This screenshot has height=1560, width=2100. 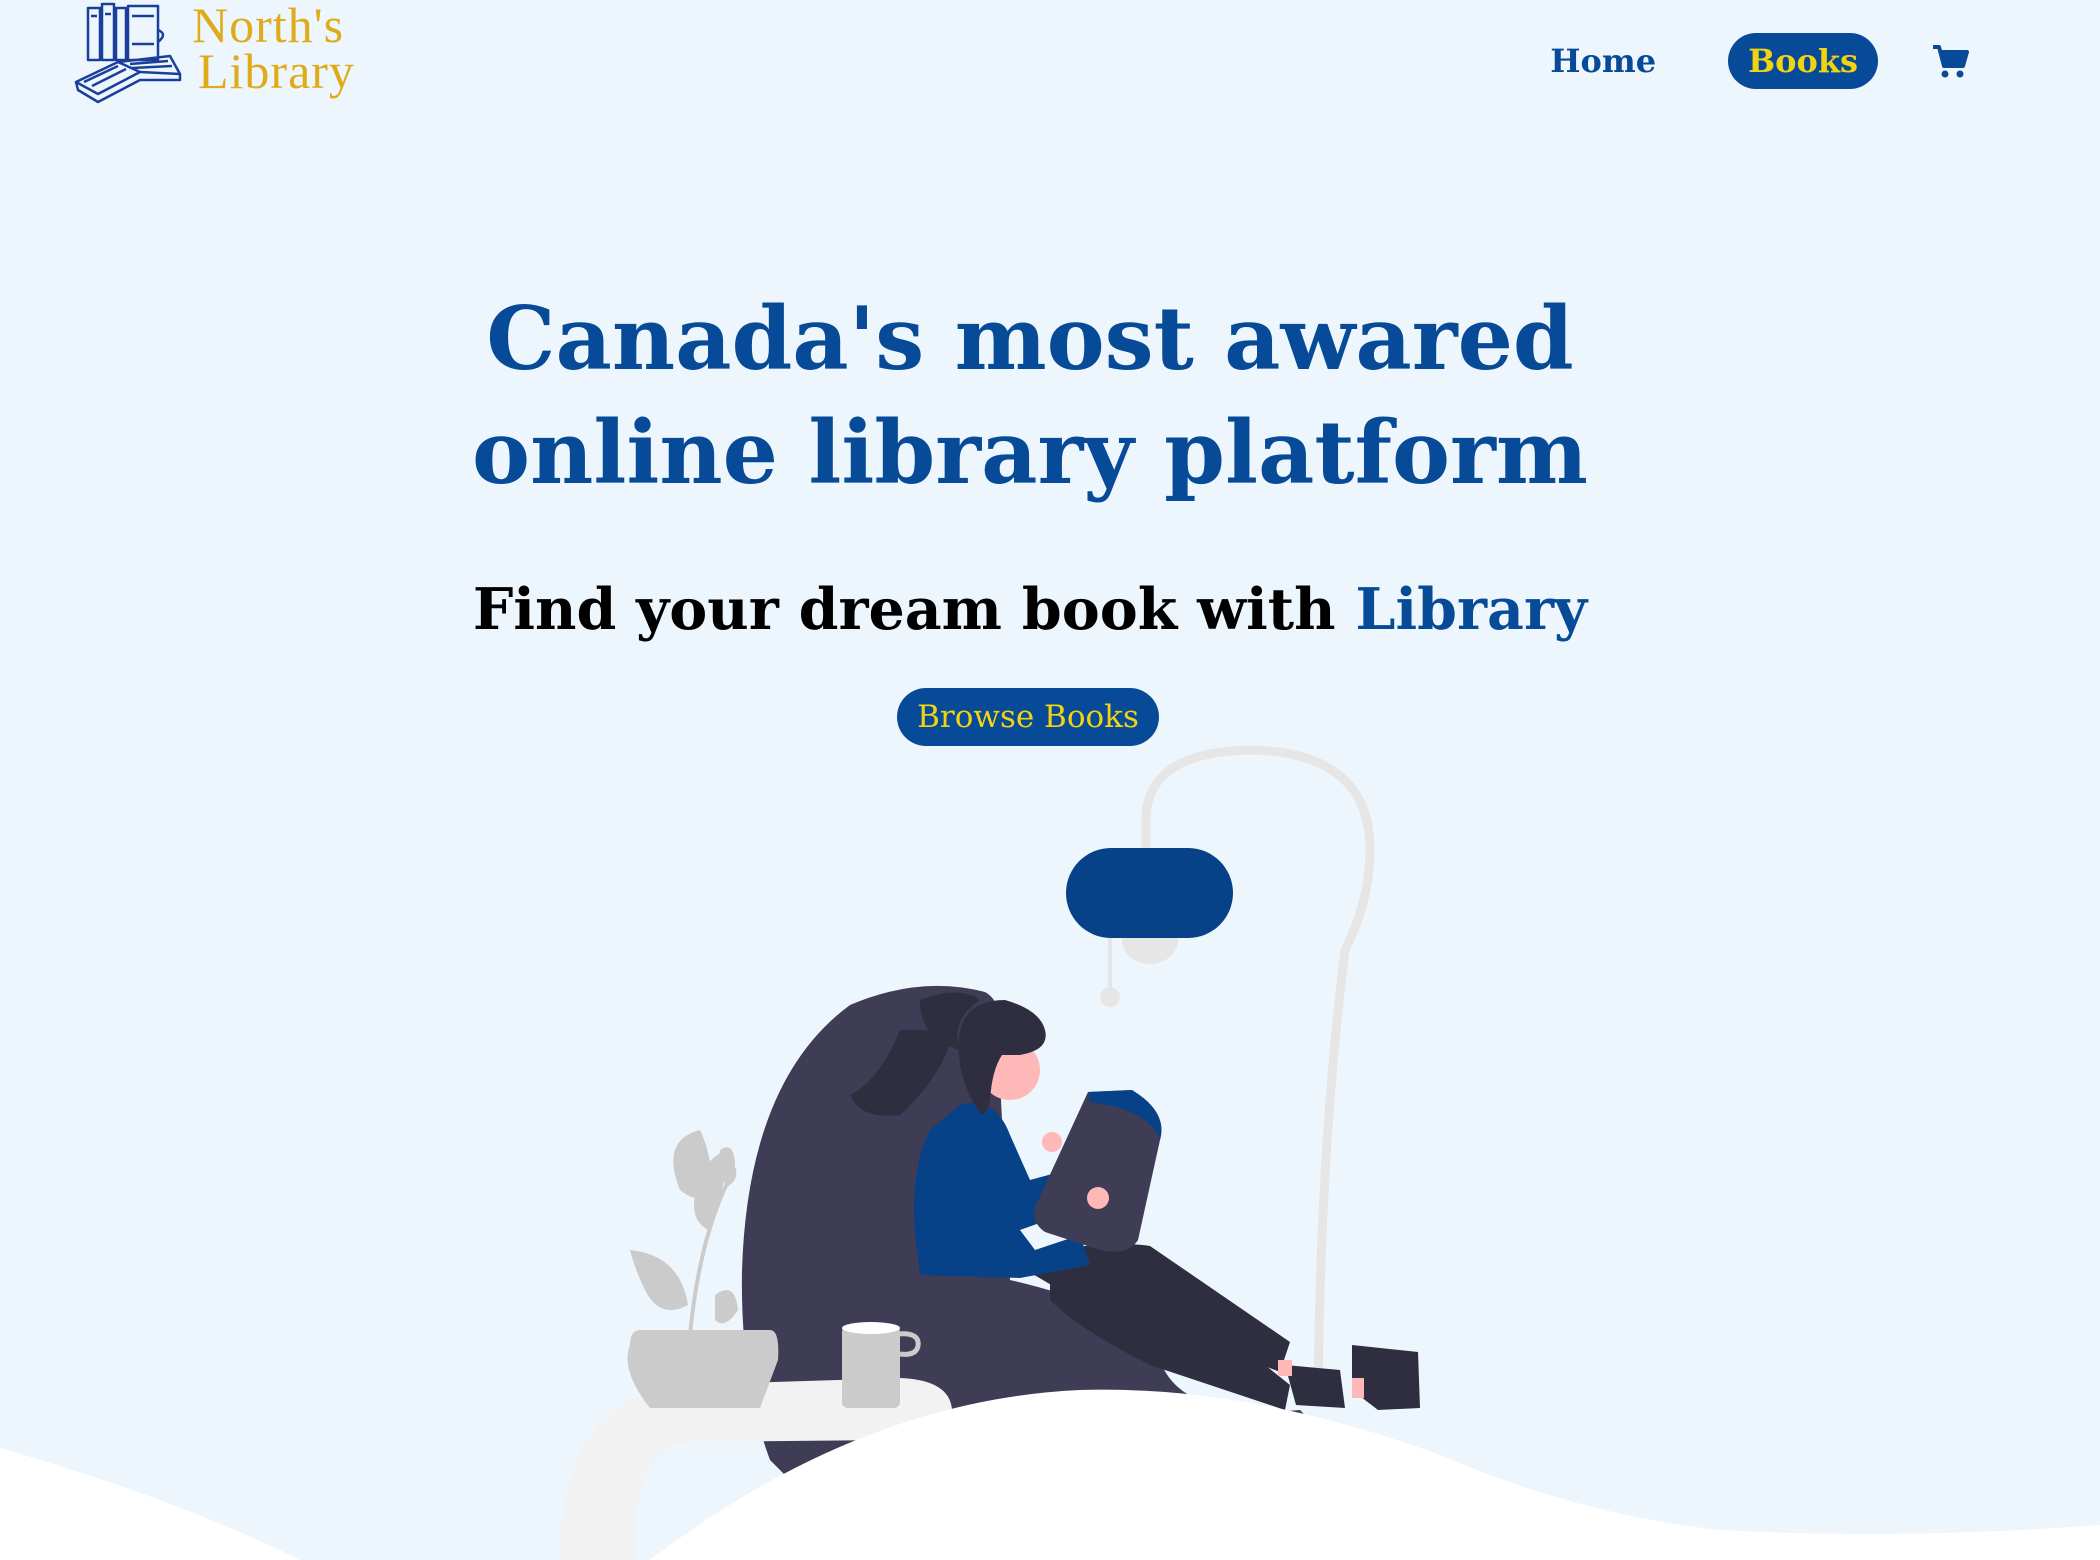 I want to click on brand-wordmark: North's Library, so click(x=273, y=49).